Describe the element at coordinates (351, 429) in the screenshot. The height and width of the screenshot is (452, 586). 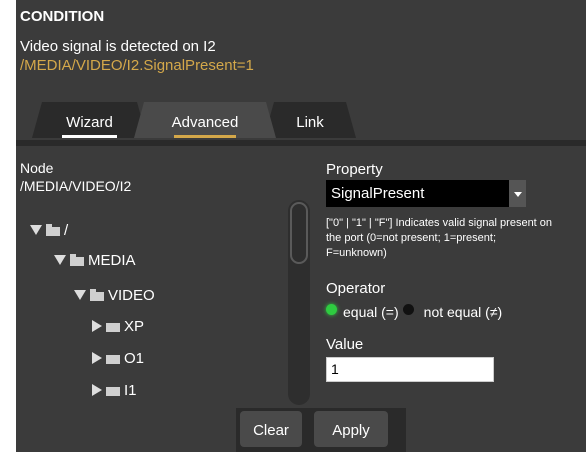
I see `apply-button: Apply` at that location.